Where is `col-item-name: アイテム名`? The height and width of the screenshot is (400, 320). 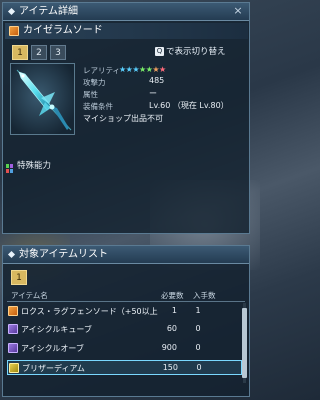 col-item-name: アイテム名 is located at coordinates (29, 295).